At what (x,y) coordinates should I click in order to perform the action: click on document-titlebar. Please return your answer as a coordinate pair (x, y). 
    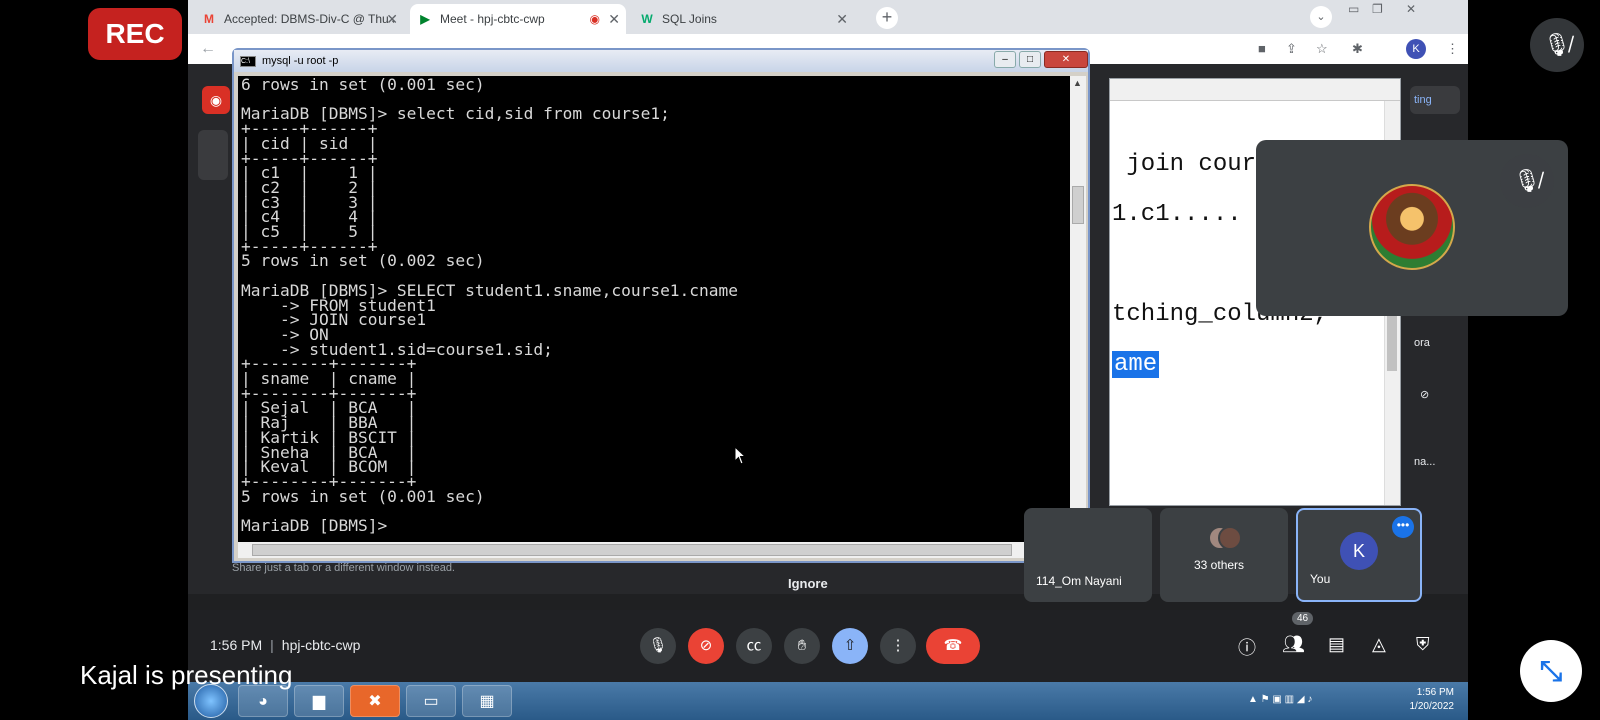
    Looking at the image, I should click on (1255, 90).